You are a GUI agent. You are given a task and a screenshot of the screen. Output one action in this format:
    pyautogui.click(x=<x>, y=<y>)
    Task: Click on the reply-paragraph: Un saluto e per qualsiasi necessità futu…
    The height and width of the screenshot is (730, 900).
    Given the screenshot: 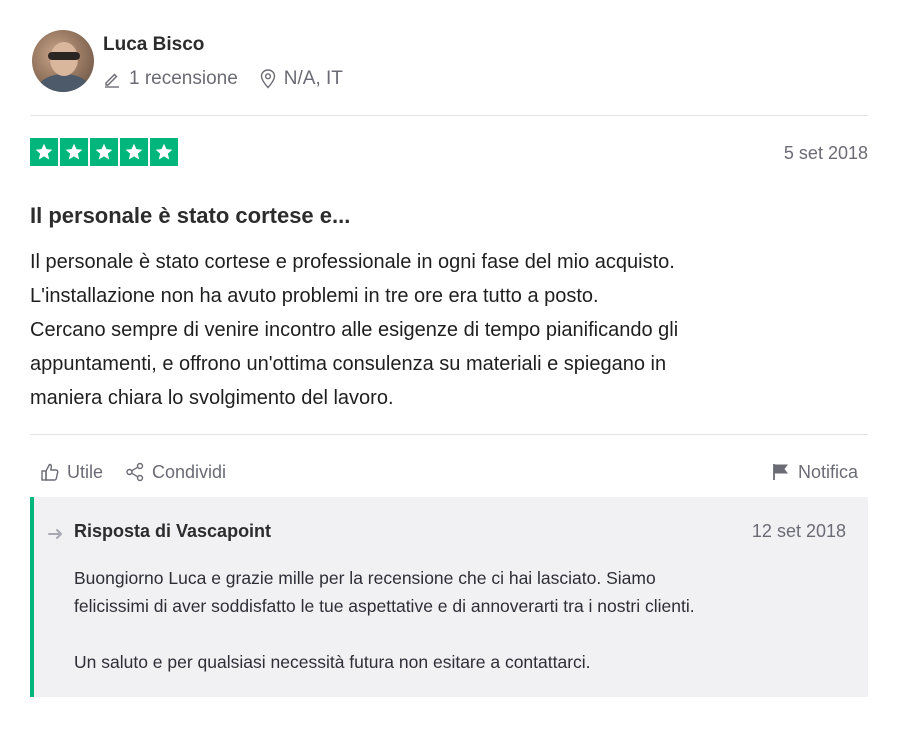 What is the action you would take?
    pyautogui.click(x=332, y=662)
    